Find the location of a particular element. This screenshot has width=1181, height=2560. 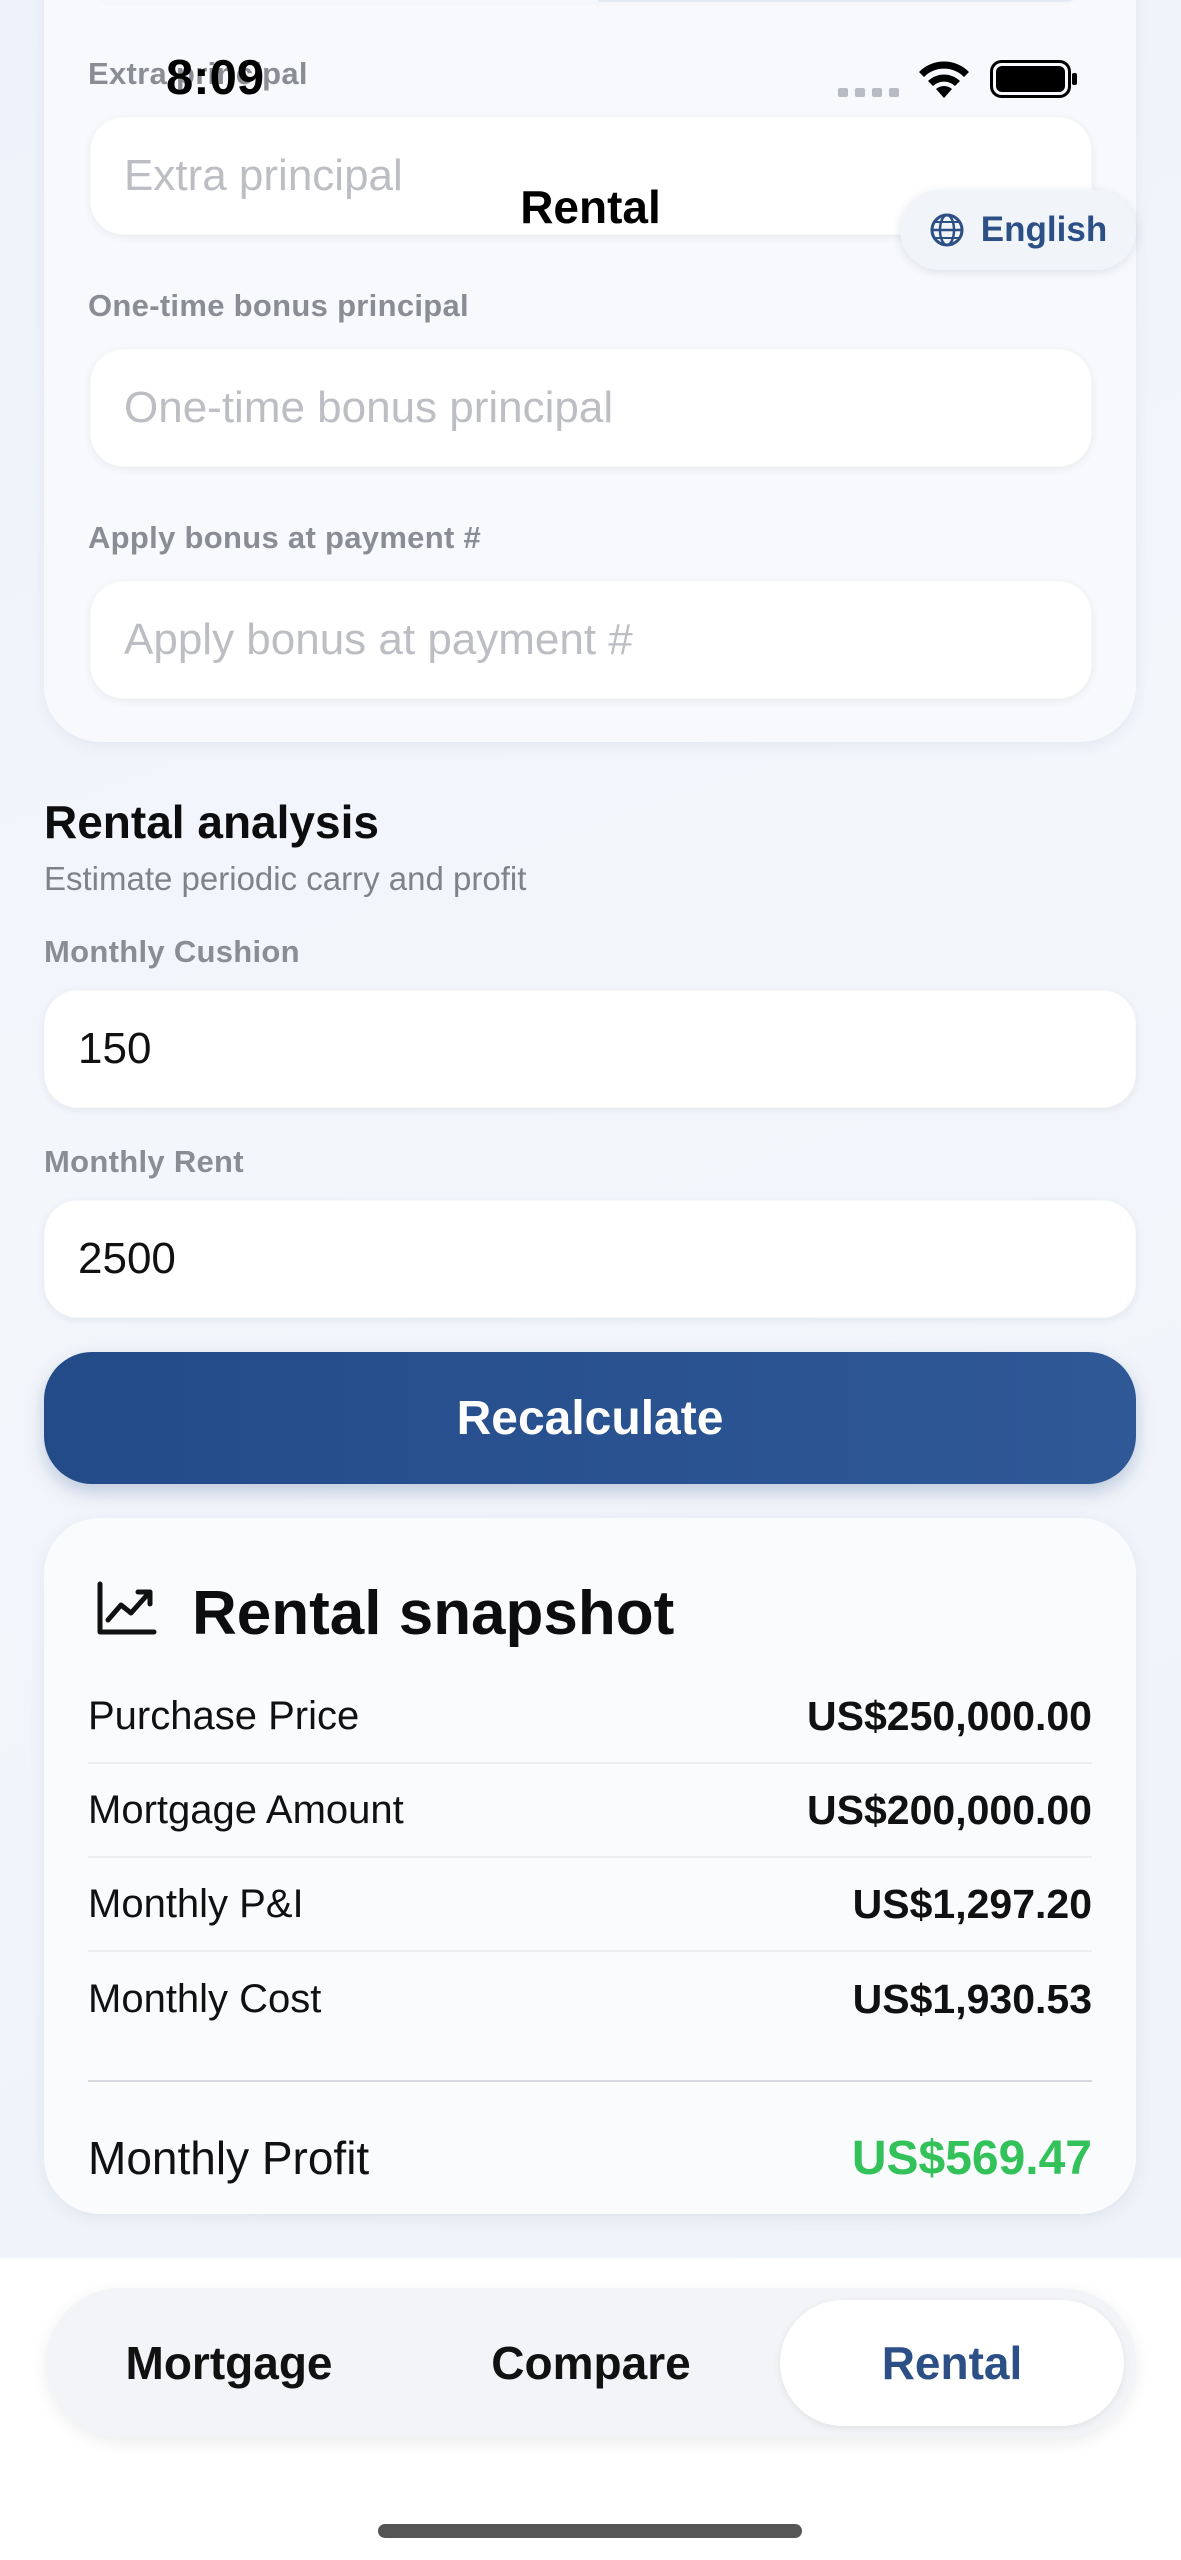

snapshot-title: Rental snapshot is located at coordinates (433, 1613).